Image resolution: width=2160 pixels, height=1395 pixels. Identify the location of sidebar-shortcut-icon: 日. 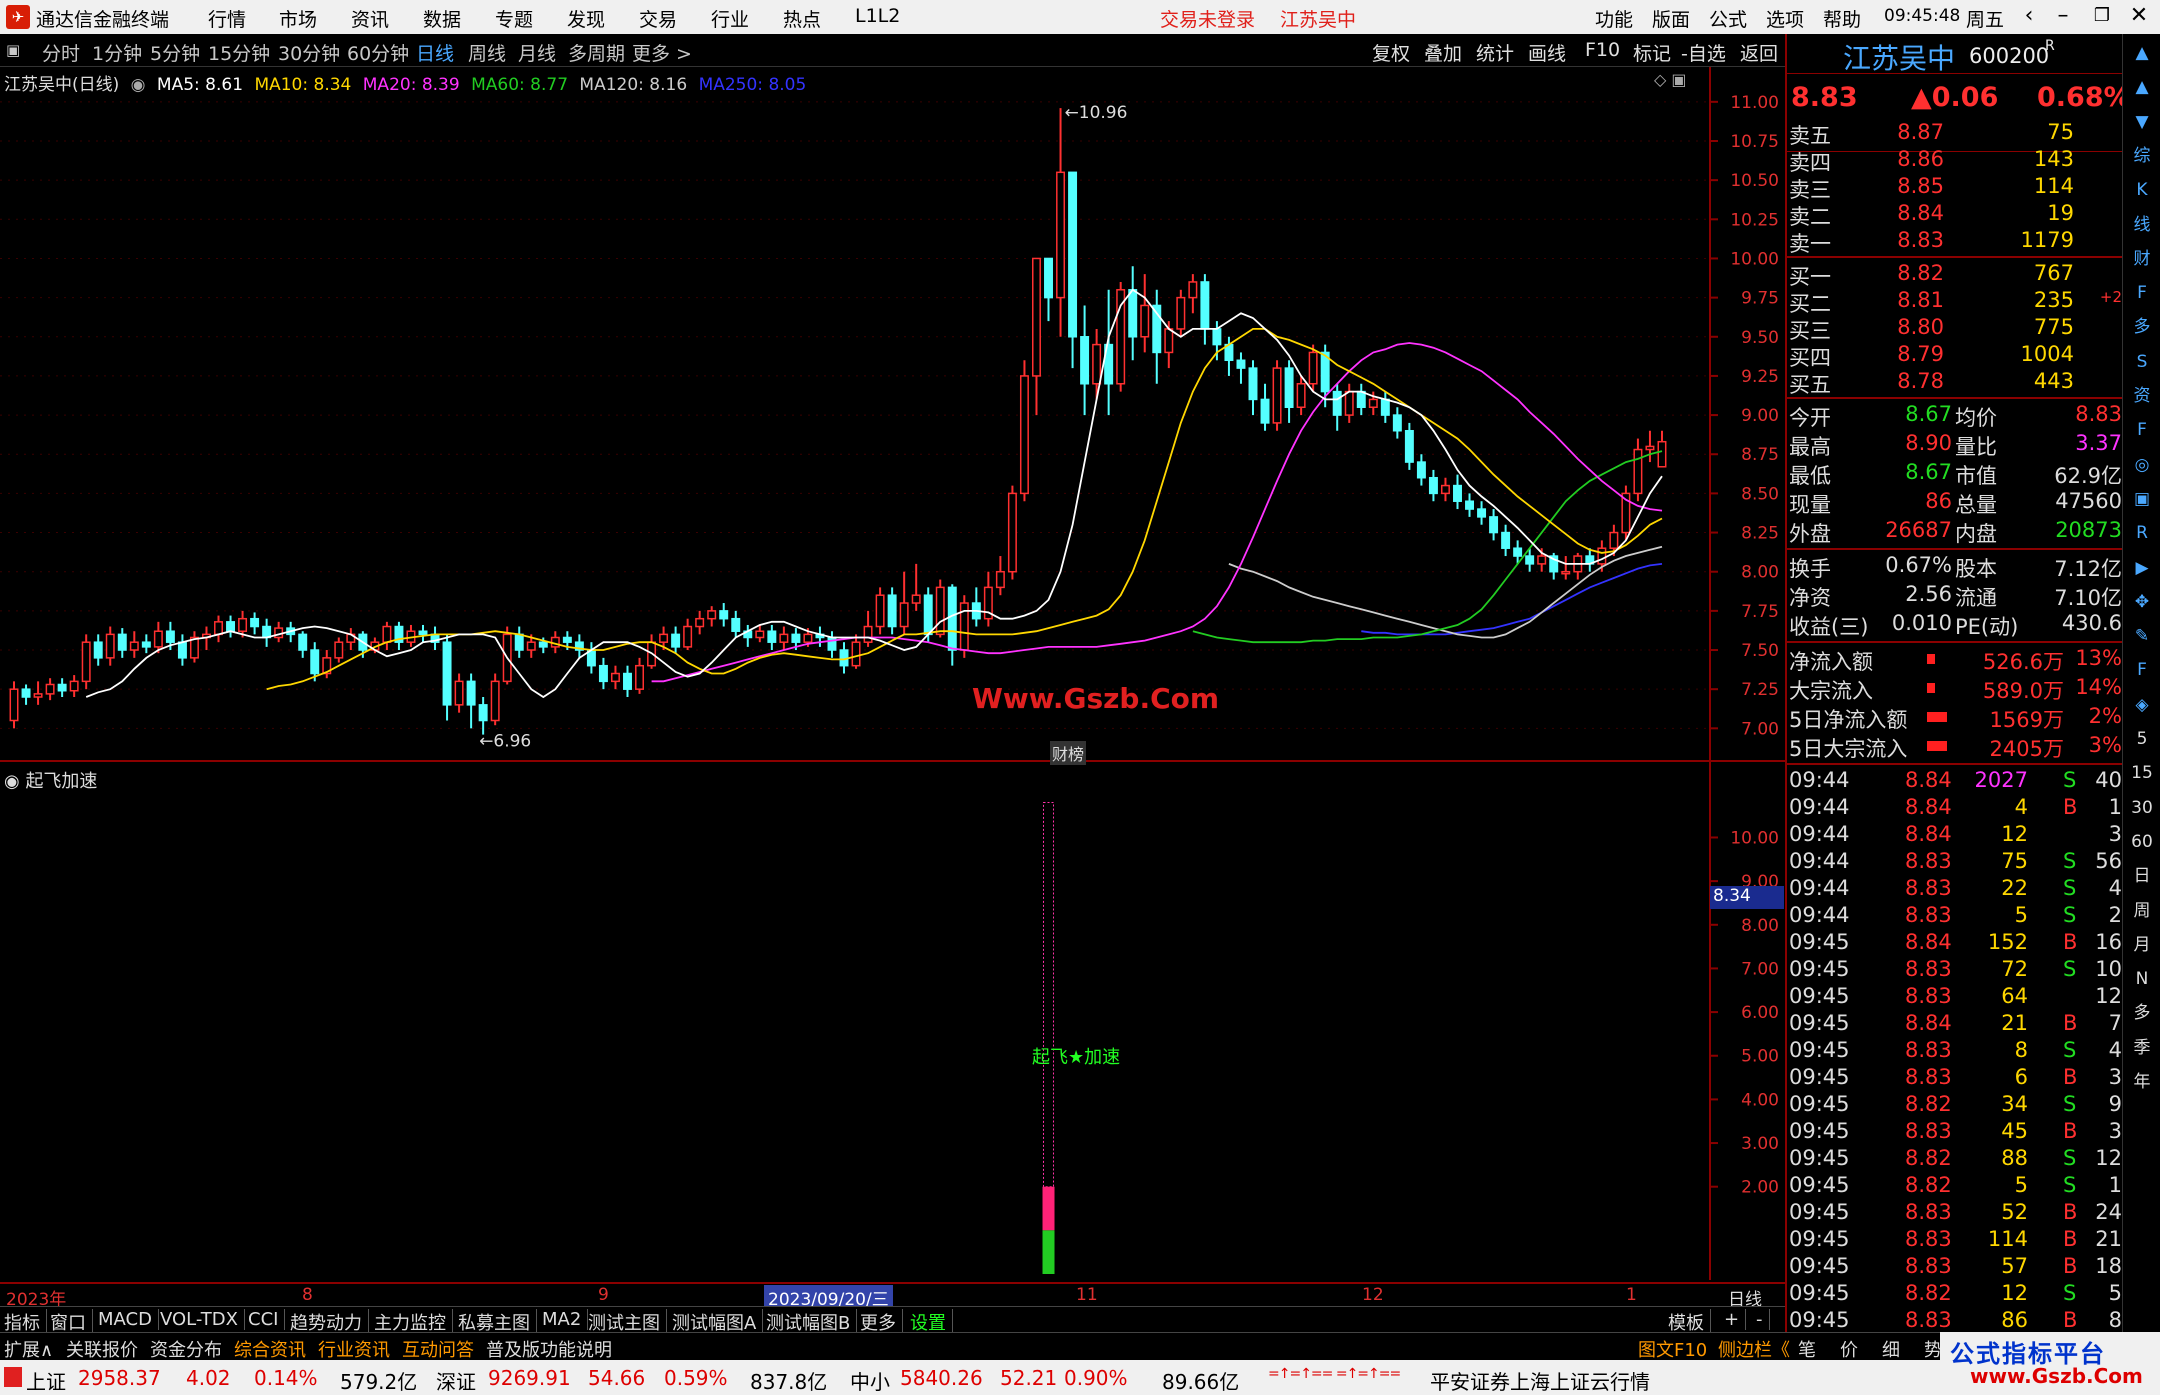
(2142, 876).